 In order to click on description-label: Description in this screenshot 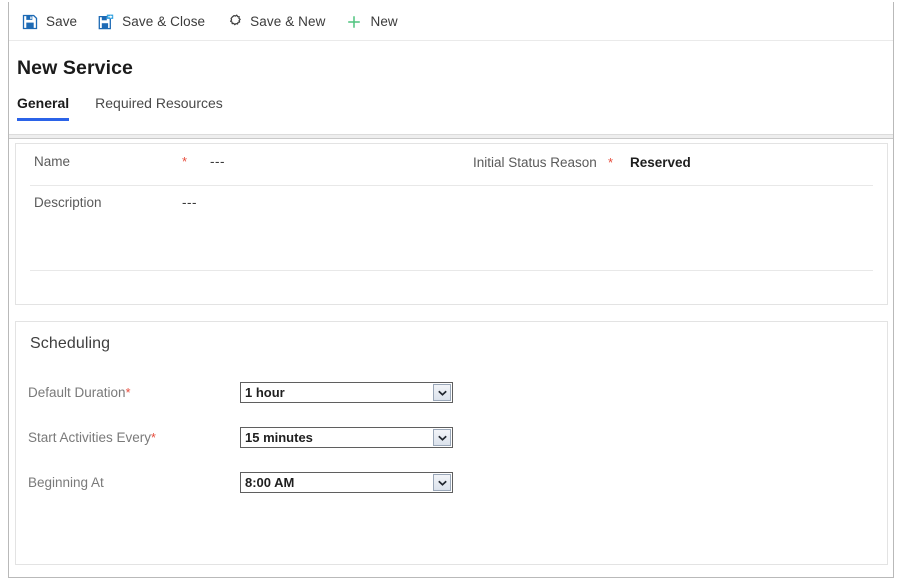, I will do `click(68, 202)`.